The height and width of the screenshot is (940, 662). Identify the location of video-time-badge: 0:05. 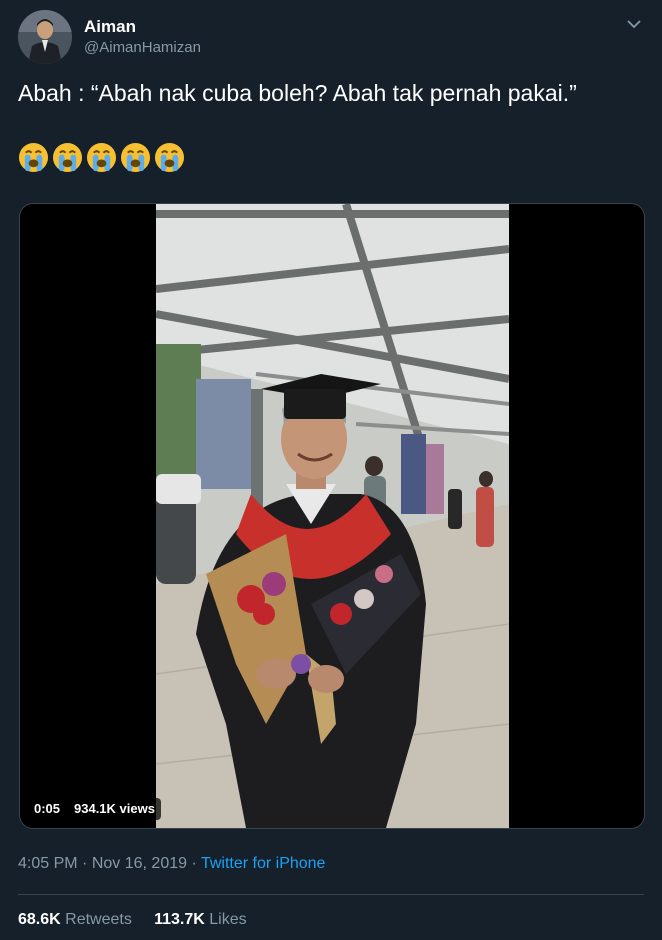
(47, 809).